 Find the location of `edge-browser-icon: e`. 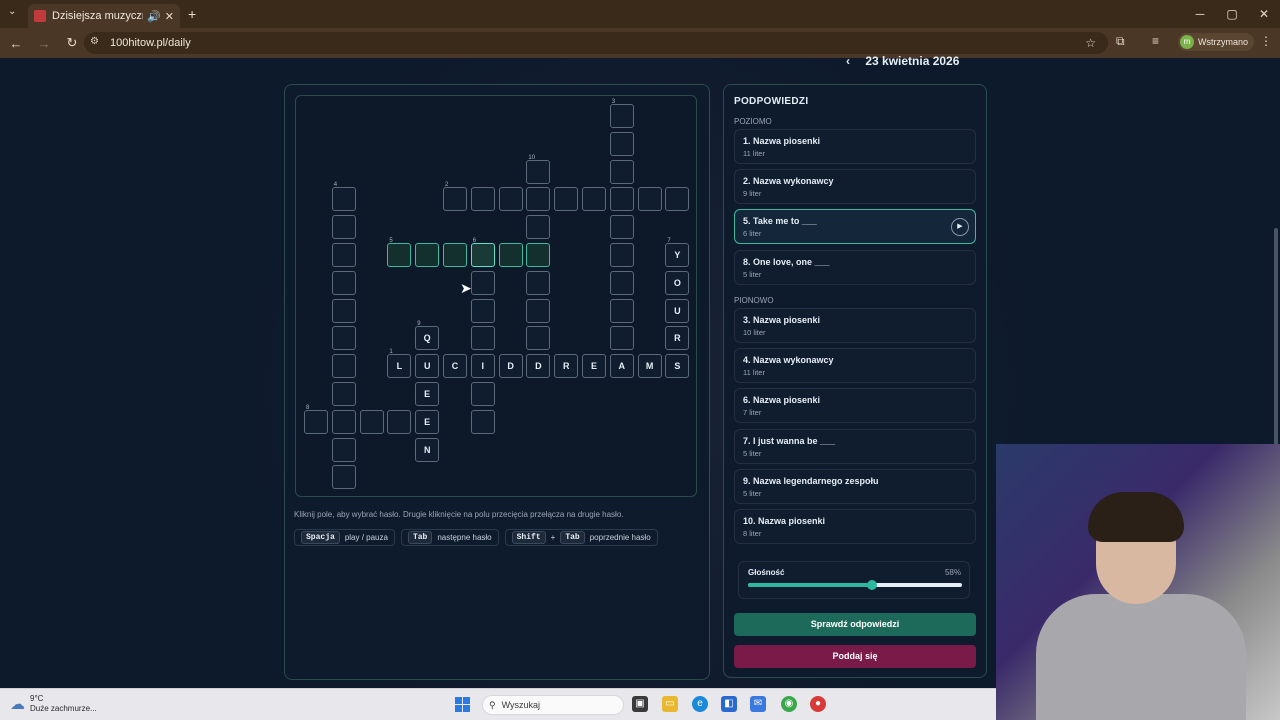

edge-browser-icon: e is located at coordinates (700, 704).